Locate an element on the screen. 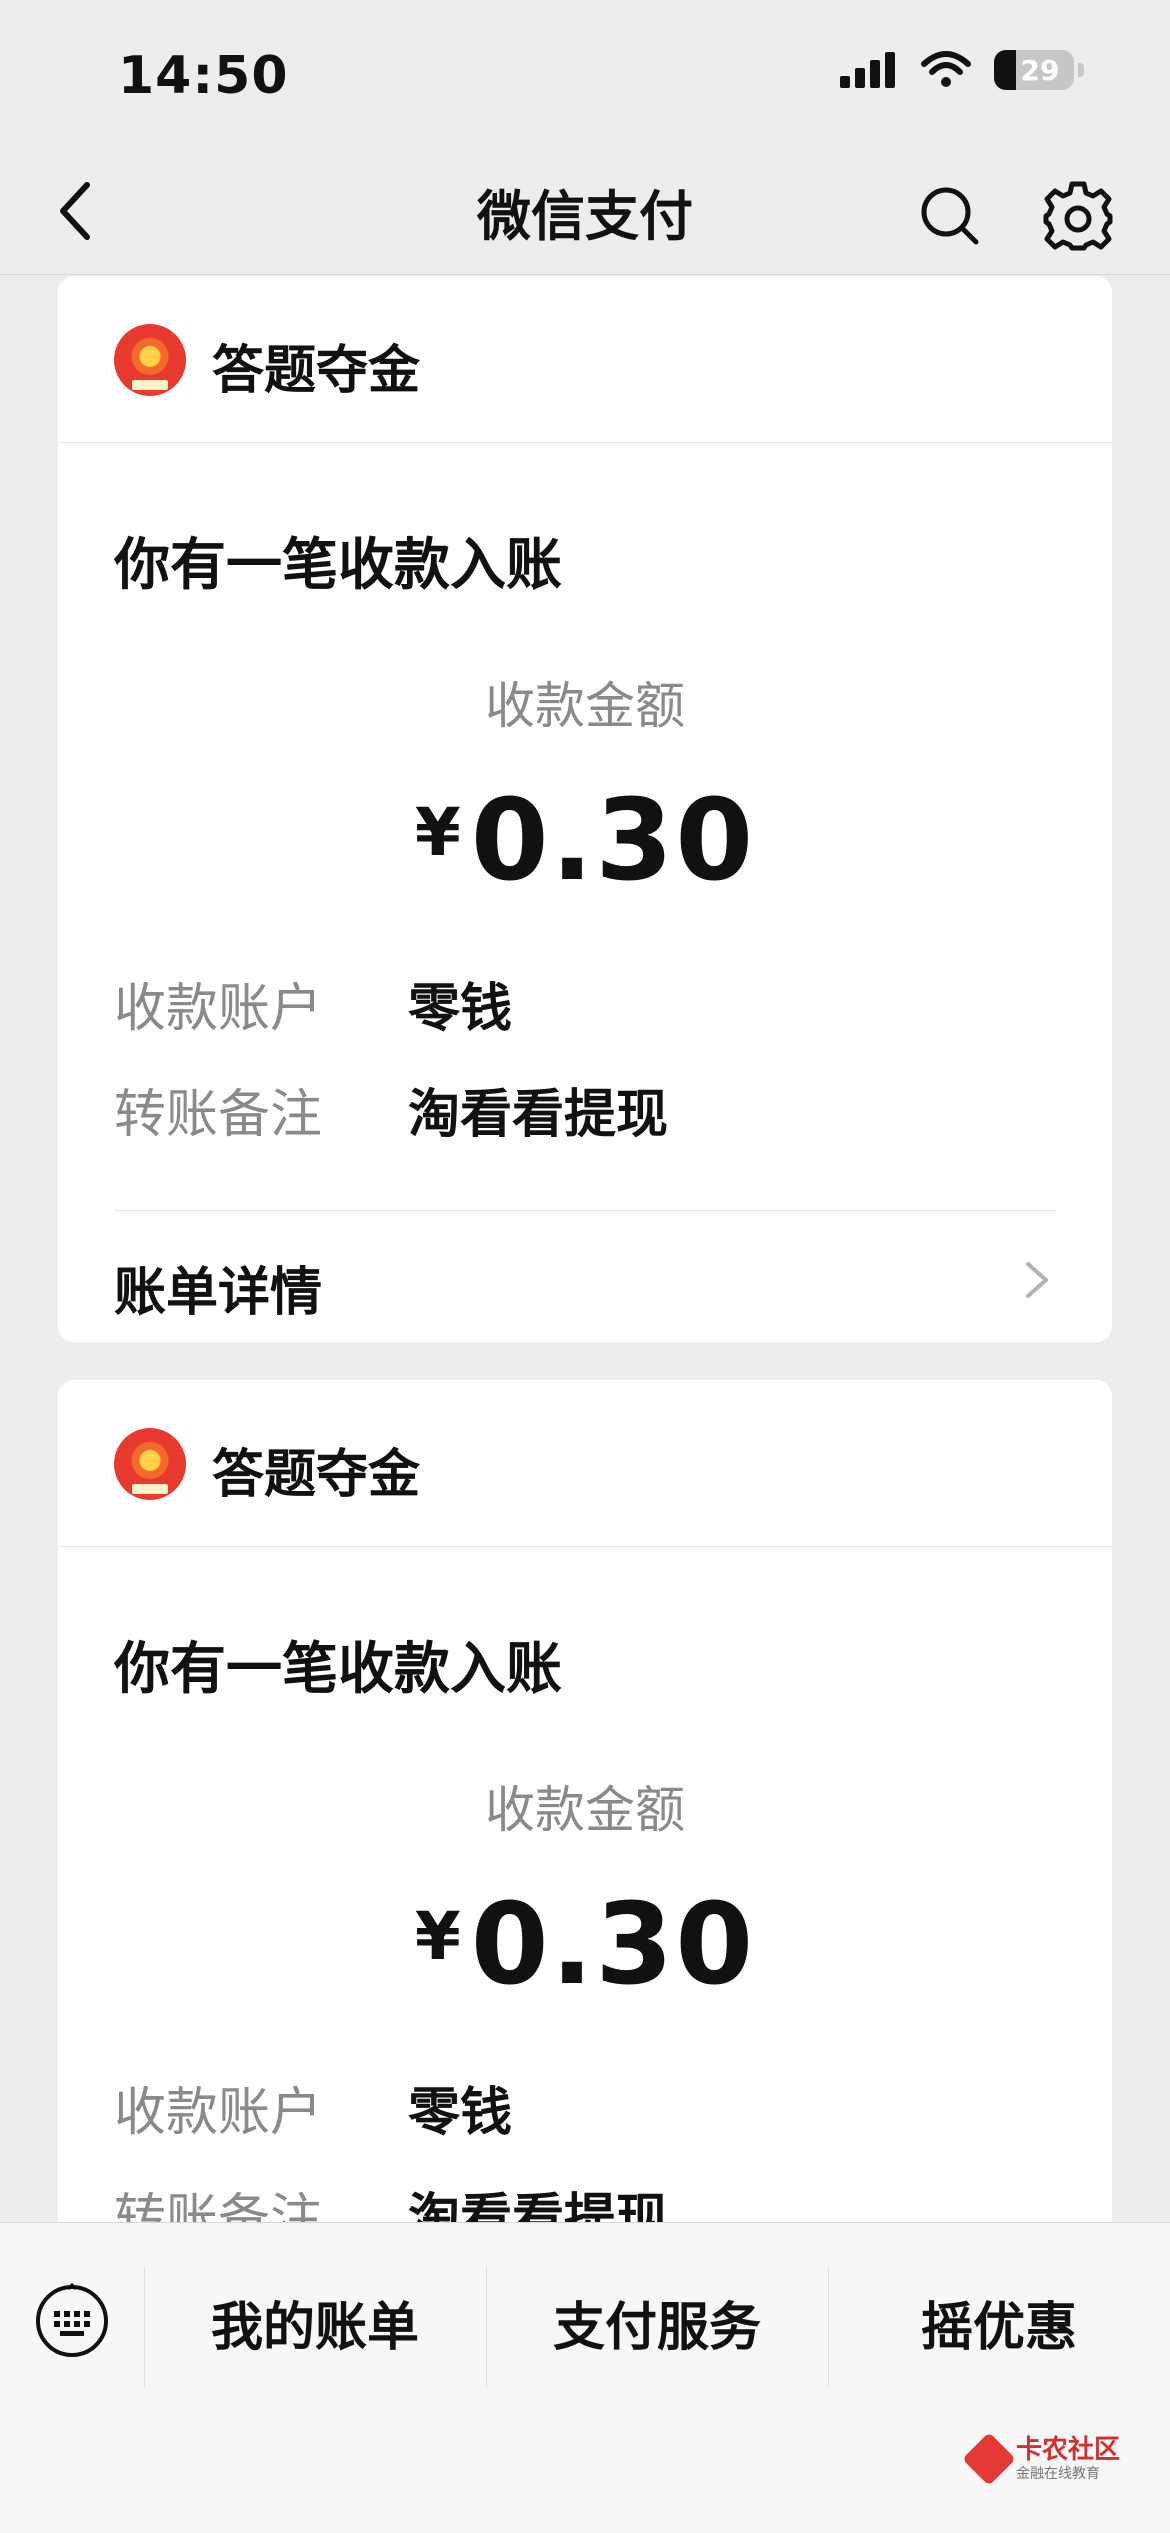  menu-item-my-bills: 我的账单 is located at coordinates (315, 2322).